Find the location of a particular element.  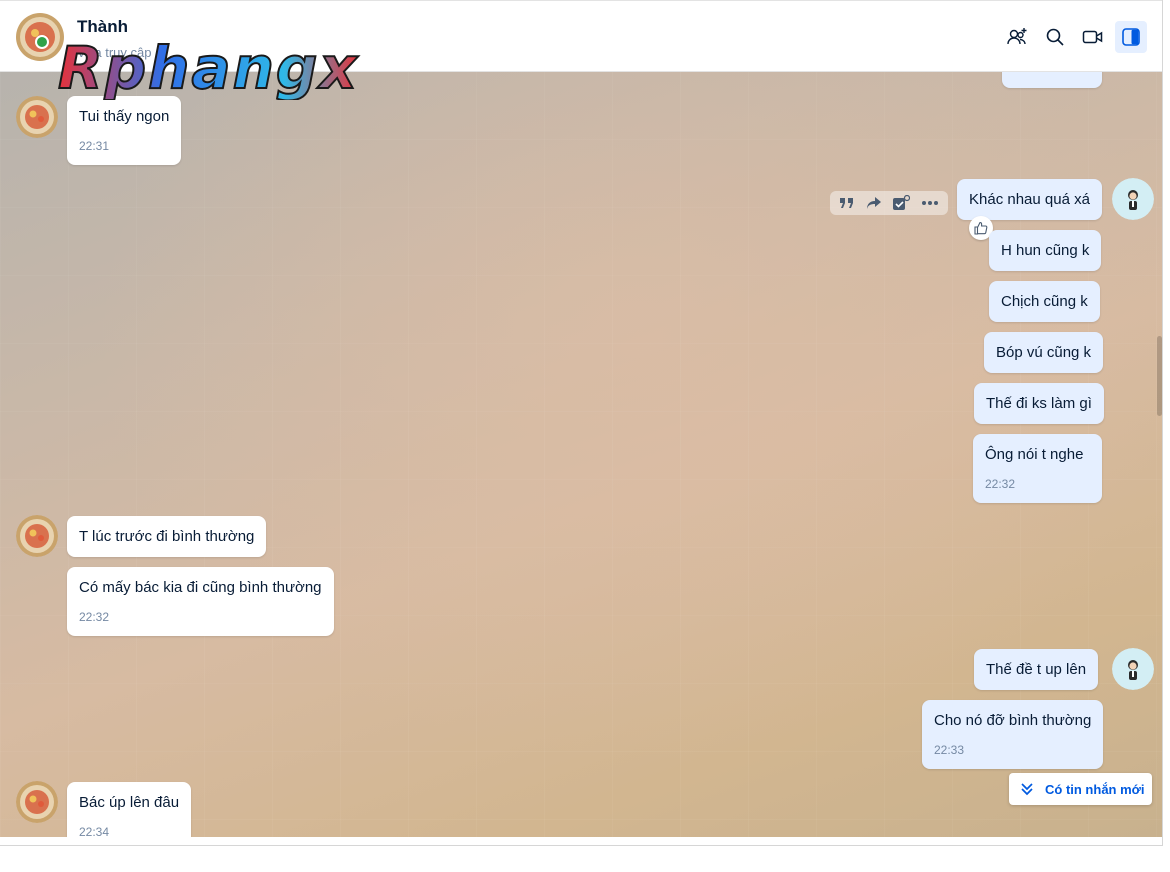

message-text: Thế đề t up lên is located at coordinates (1036, 669).